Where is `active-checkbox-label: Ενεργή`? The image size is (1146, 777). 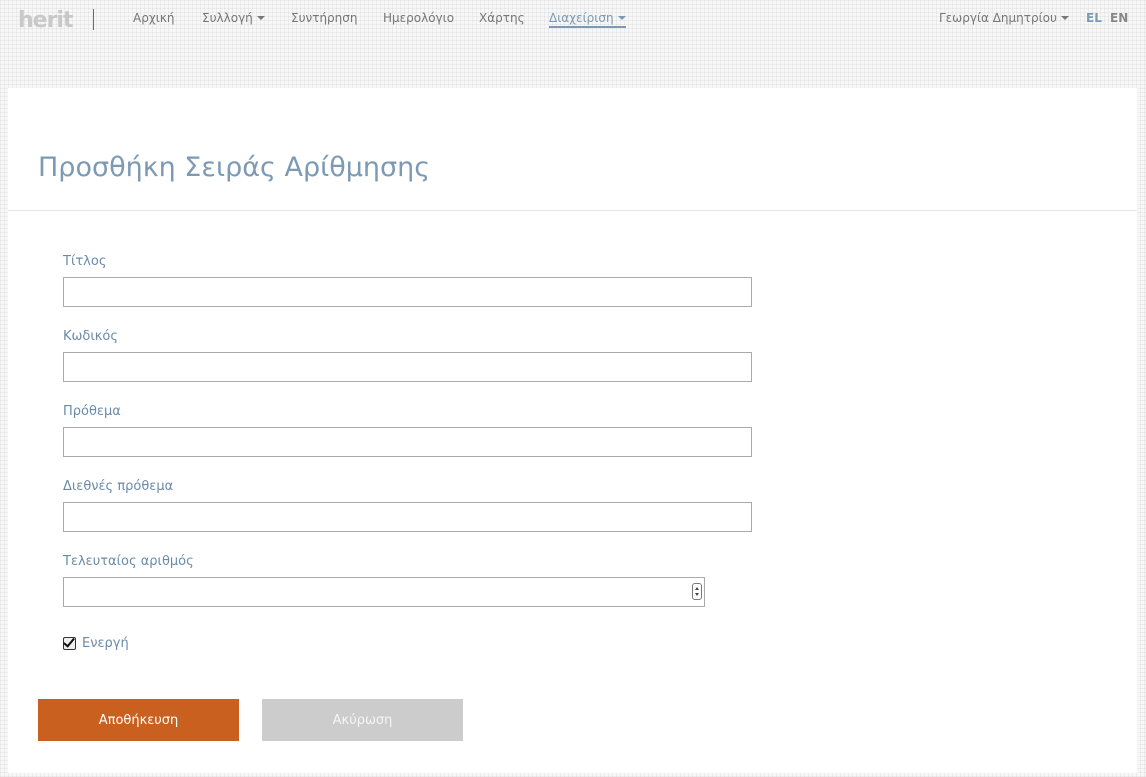
active-checkbox-label: Ενεργή is located at coordinates (105, 643).